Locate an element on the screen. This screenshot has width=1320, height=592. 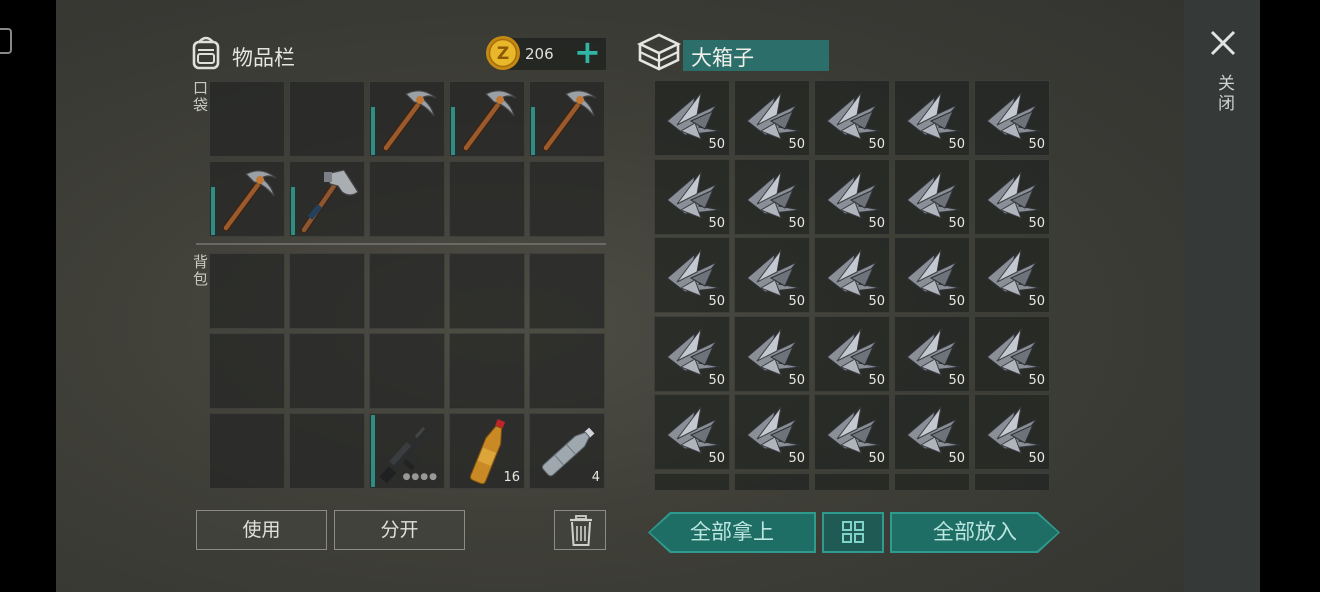
grid-sort-icon is located at coordinates (853, 532).